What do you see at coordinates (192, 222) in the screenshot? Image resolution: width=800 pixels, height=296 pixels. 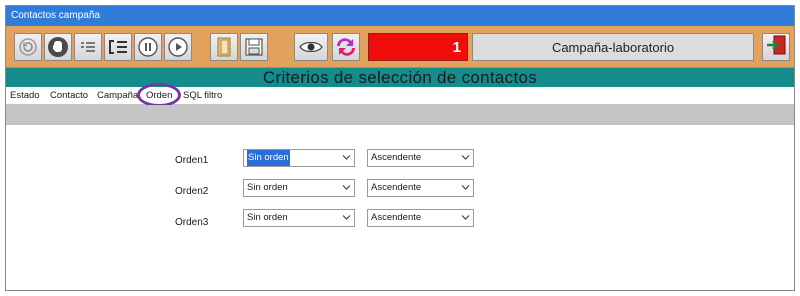 I see `orden3-label: Orden3` at bounding box center [192, 222].